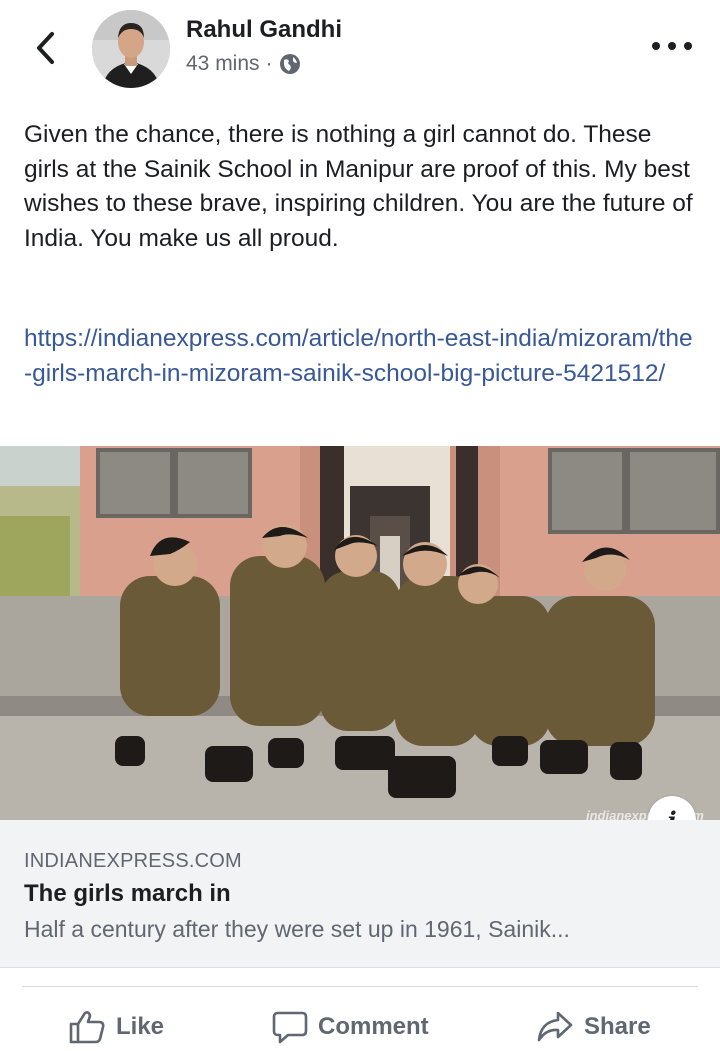 This screenshot has width=720, height=1051. I want to click on actions-divider, so click(360, 986).